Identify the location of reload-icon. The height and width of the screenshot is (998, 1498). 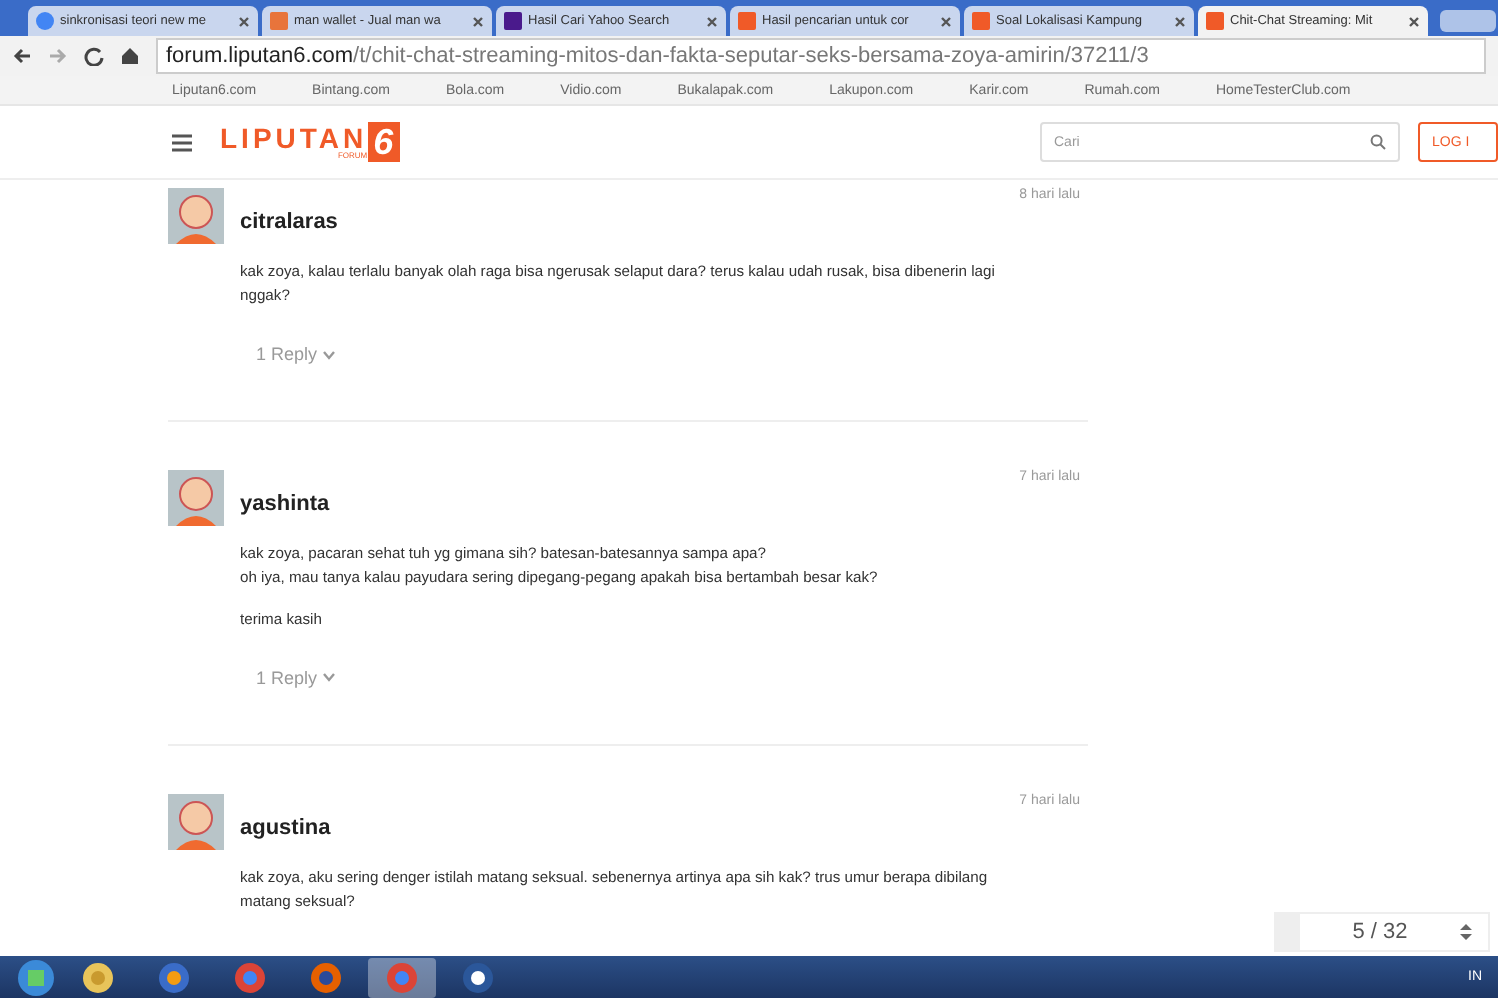
(94, 56).